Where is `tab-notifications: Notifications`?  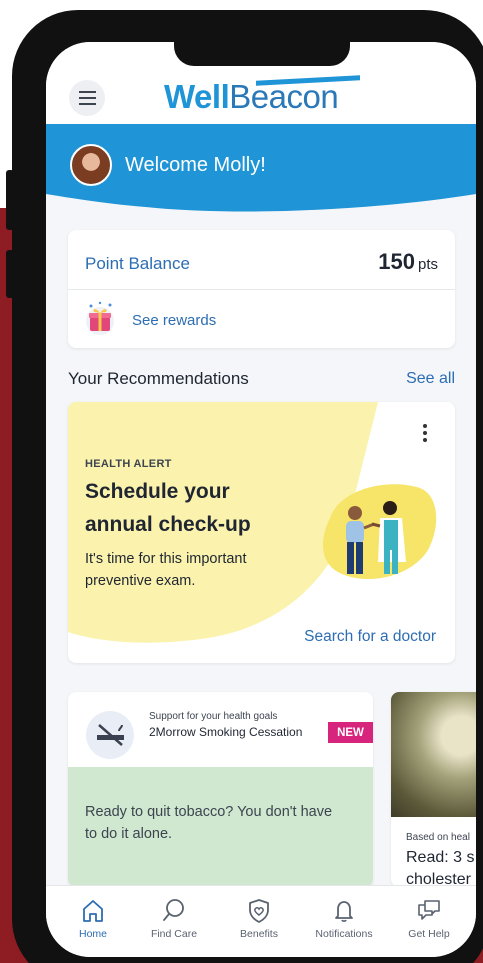
tab-notifications: Notifications is located at coordinates (344, 921).